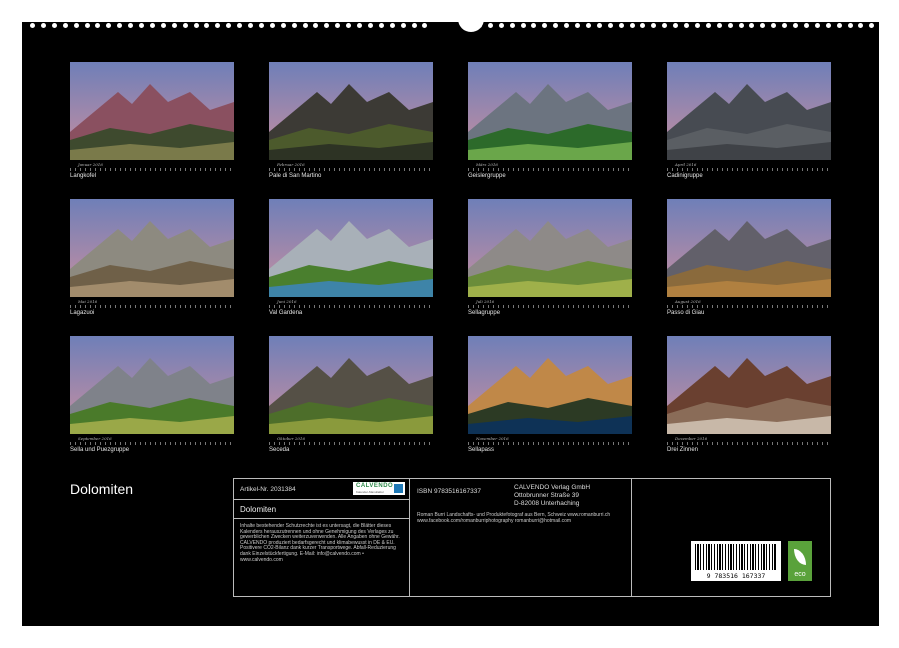 The height and width of the screenshot is (648, 899). What do you see at coordinates (287, 301) in the screenshot?
I see `month-label: Juni 2016` at bounding box center [287, 301].